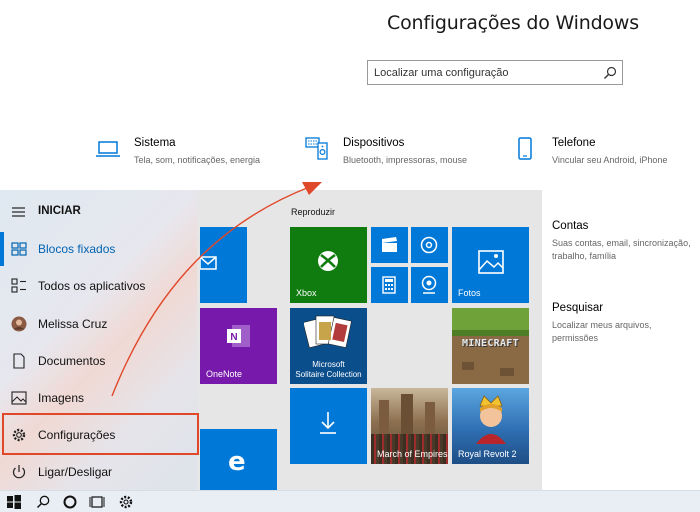 This screenshot has width=700, height=512. What do you see at coordinates (350, 501) in the screenshot?
I see `taskbar` at bounding box center [350, 501].